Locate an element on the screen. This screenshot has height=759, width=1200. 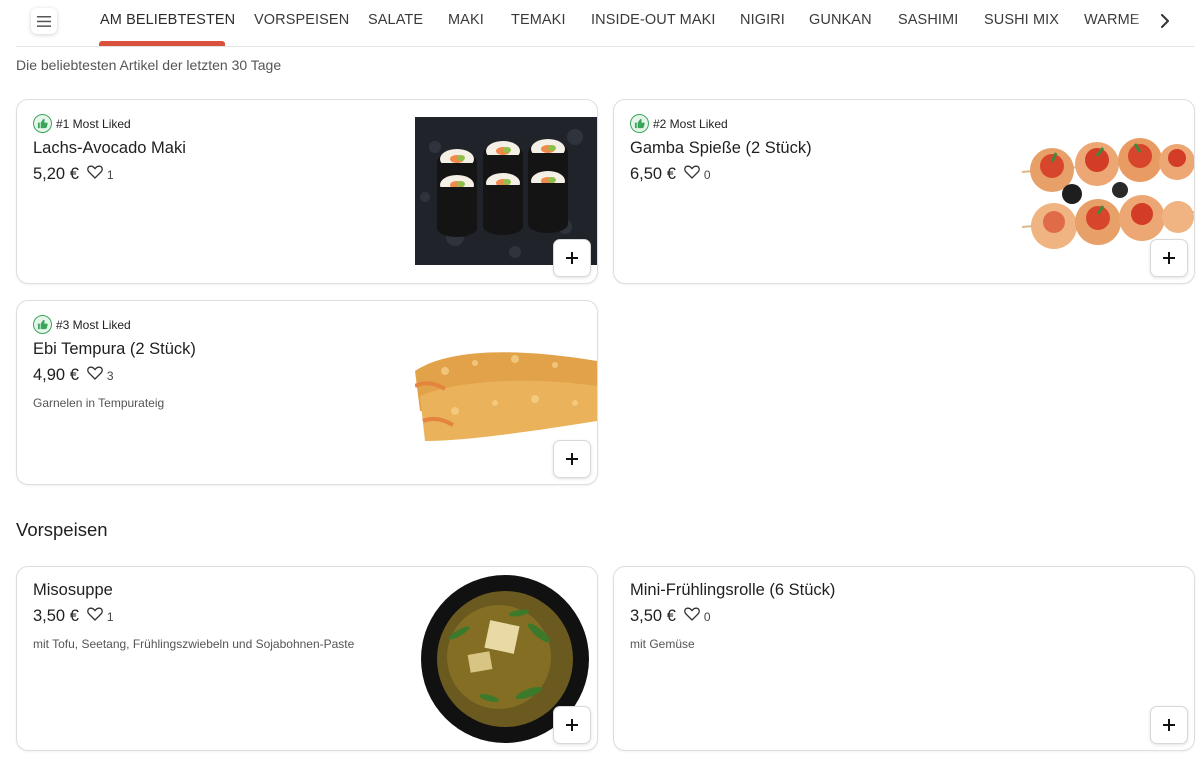
badge-label: #1 Most Liked is located at coordinates (93, 123).